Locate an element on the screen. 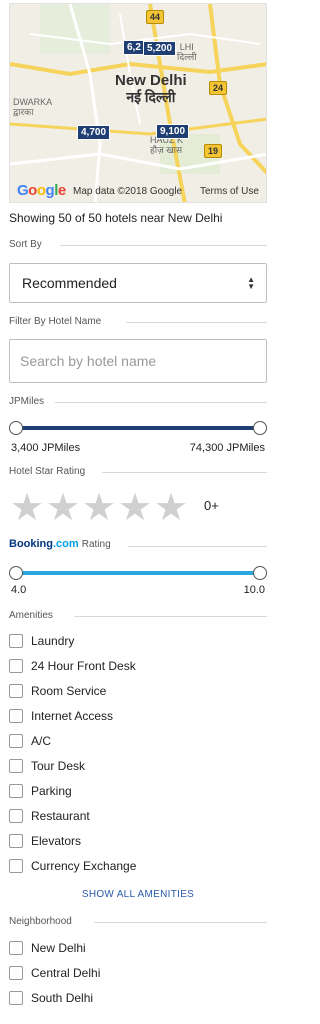 This screenshot has width=320, height=1024. map-price-pin: 9,100 is located at coordinates (173, 131).